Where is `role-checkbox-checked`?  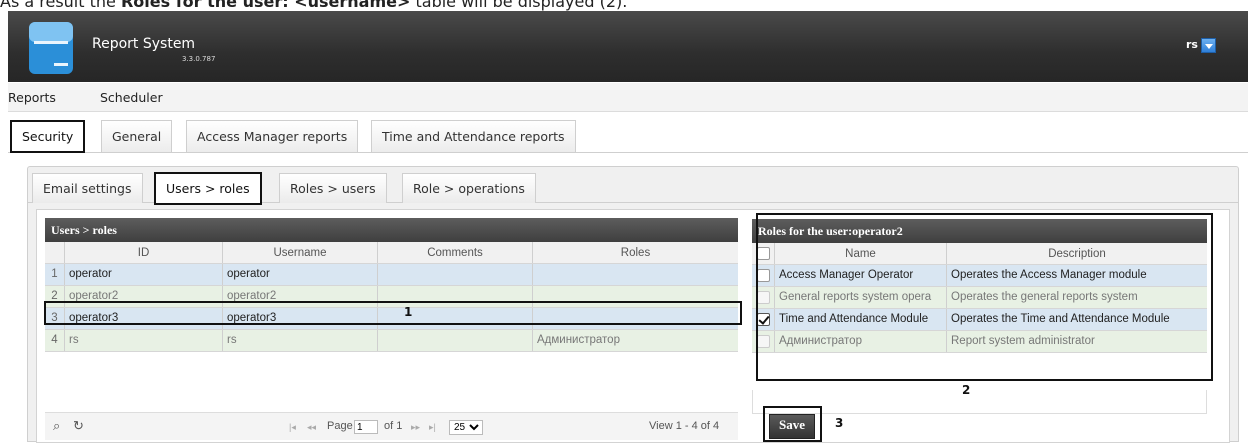
role-checkbox-checked is located at coordinates (763, 319).